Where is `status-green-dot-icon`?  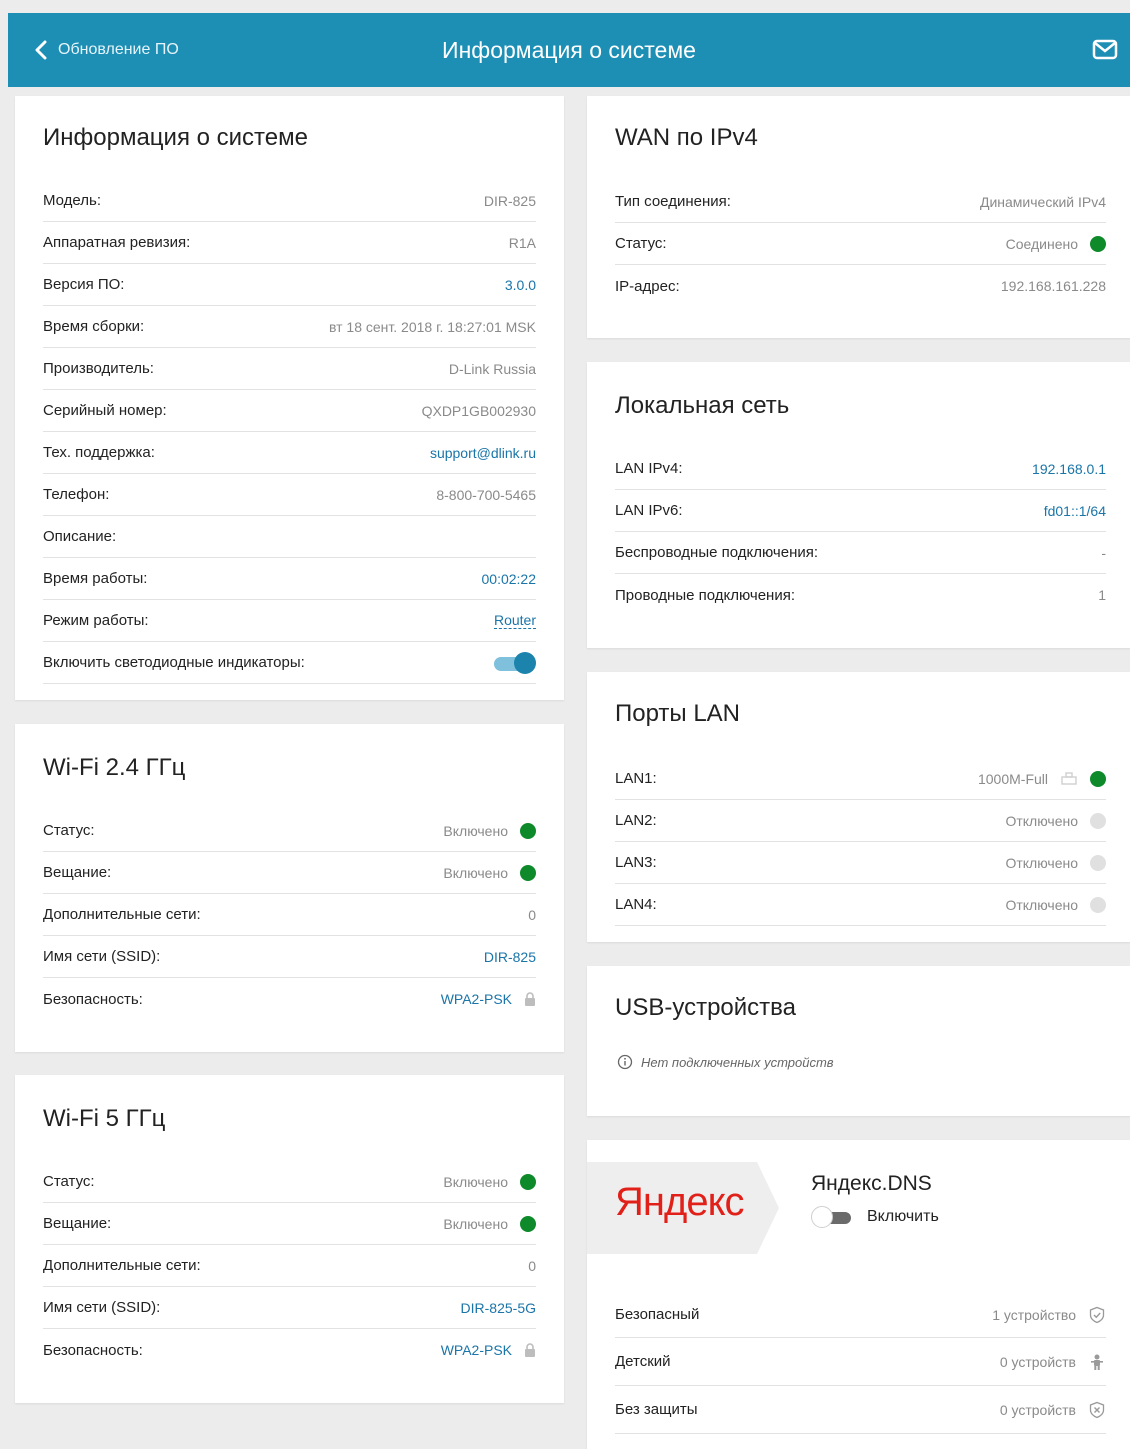 status-green-dot-icon is located at coordinates (528, 830).